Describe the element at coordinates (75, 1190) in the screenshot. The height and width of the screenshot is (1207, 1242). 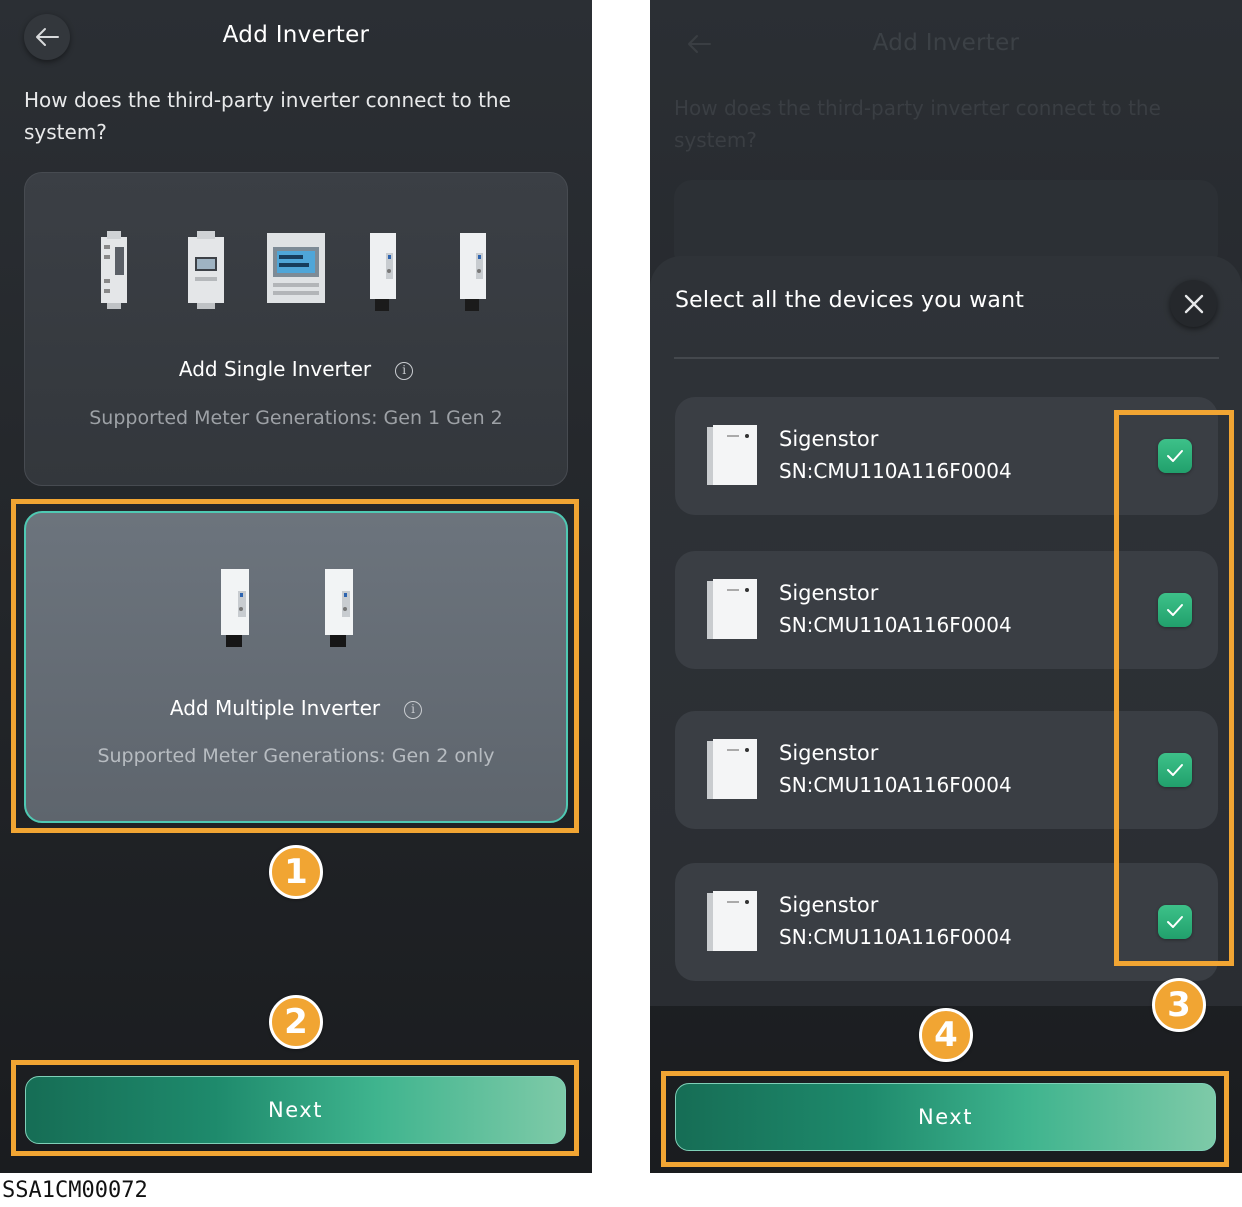
I see `document-code: SSA1CM00072` at that location.